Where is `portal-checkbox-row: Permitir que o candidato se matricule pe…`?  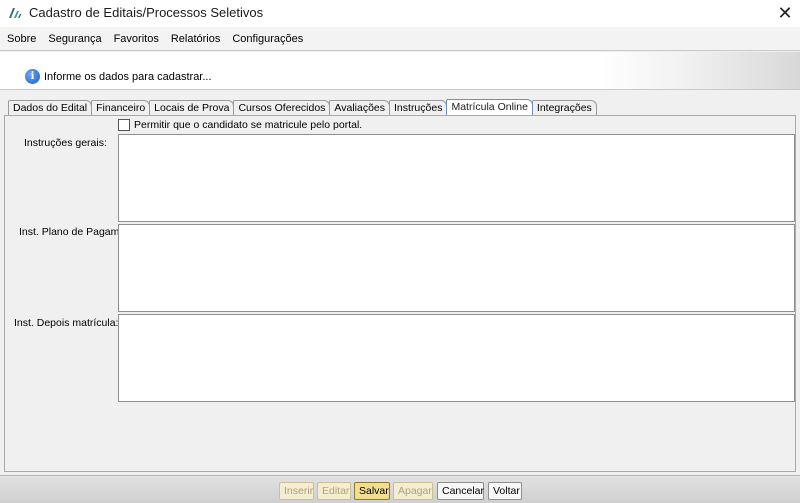
portal-checkbox-row: Permitir que o candidato se matricule pe… is located at coordinates (240, 125).